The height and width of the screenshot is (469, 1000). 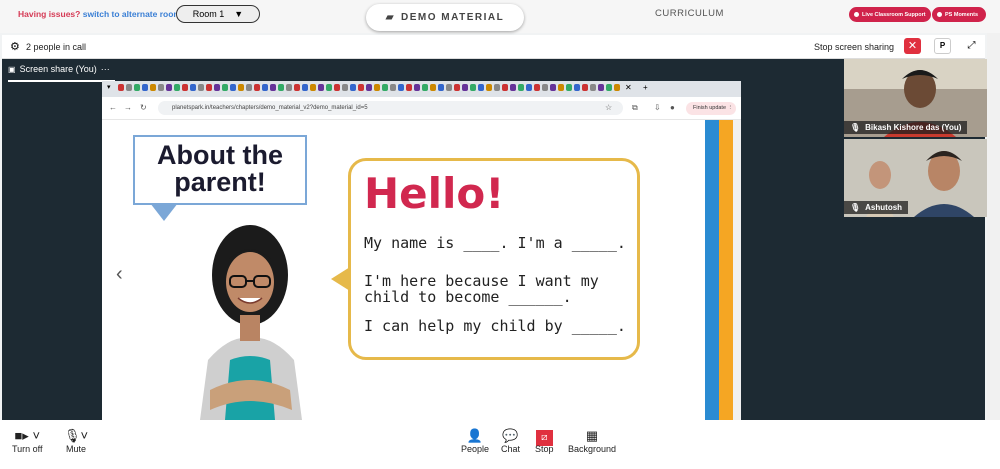 What do you see at coordinates (635, 108) in the screenshot?
I see `extensions-icon: ⧉` at bounding box center [635, 108].